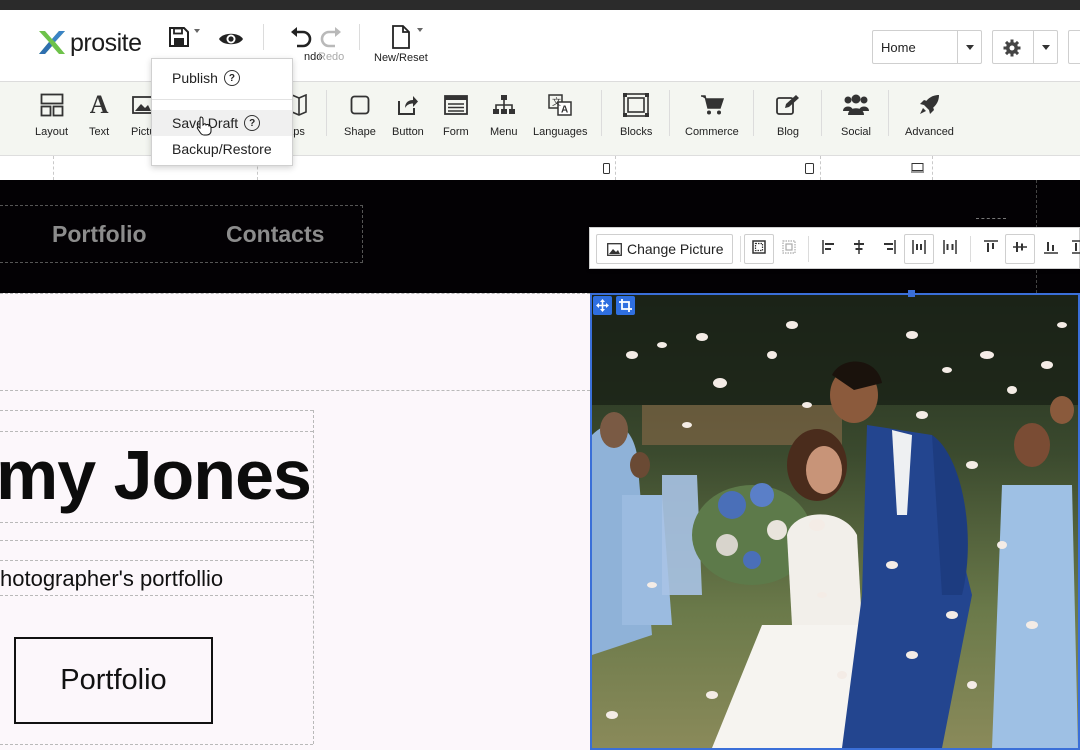 Image resolution: width=1080 pixels, height=750 pixels. Describe the element at coordinates (911, 293) in the screenshot. I see `resize-handle` at that location.